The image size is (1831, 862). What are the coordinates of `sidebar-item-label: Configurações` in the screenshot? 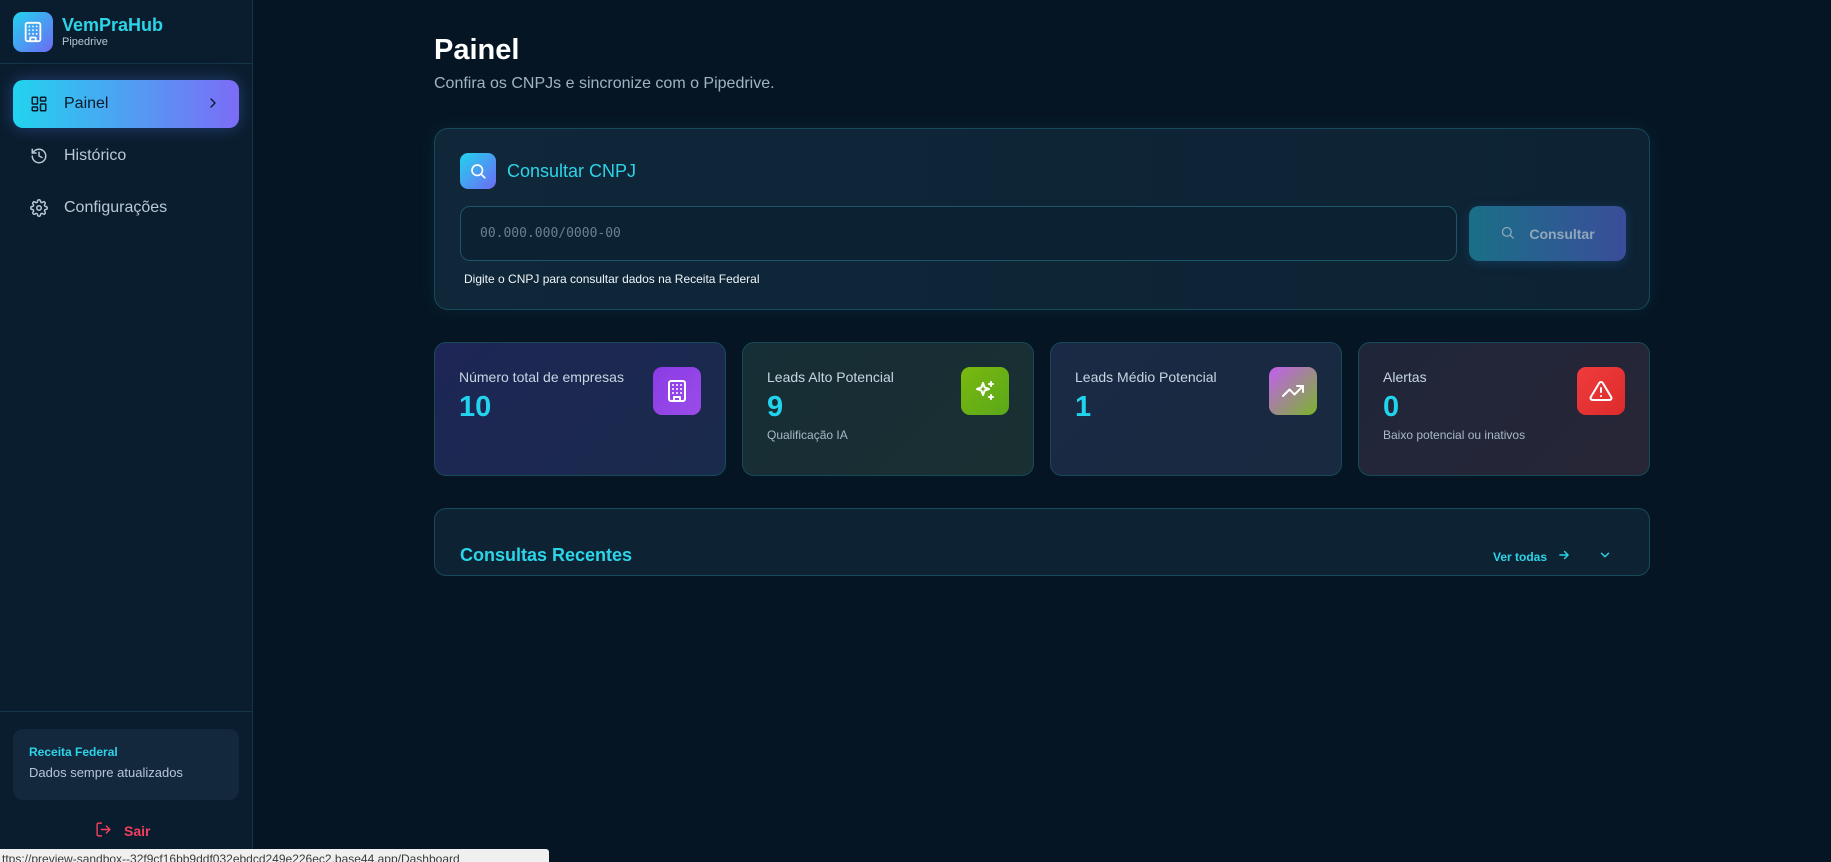 It's located at (116, 207).